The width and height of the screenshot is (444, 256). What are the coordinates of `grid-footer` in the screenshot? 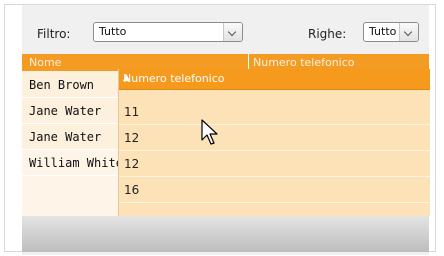 It's located at (225, 234).